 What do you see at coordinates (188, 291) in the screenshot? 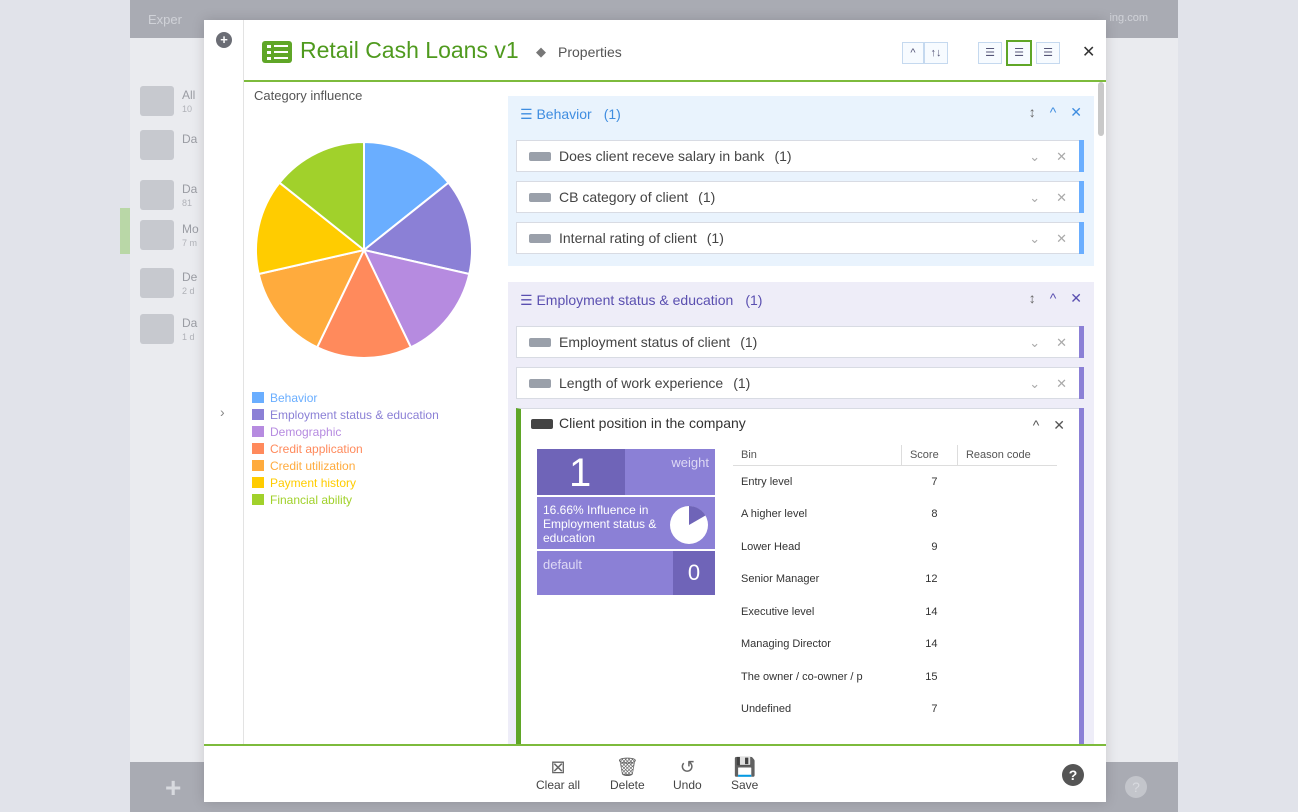
I see `background-nav-sub: 2 d` at bounding box center [188, 291].